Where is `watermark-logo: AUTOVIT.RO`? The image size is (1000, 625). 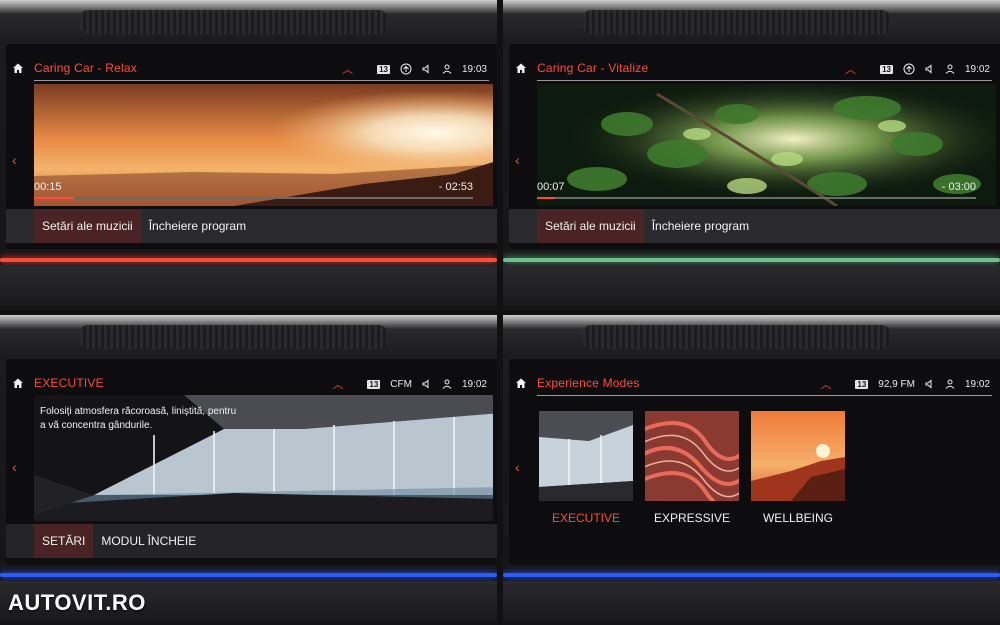
watermark-logo: AUTOVIT.RO is located at coordinates (77, 602).